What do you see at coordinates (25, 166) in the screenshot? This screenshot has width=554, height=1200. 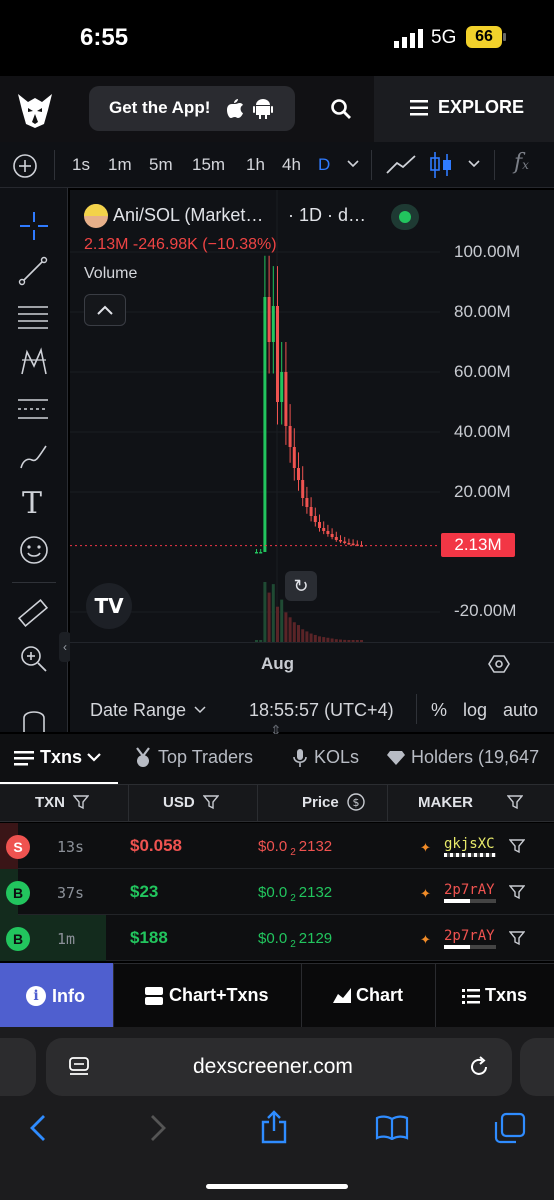 I see `add-indicator-icon` at bounding box center [25, 166].